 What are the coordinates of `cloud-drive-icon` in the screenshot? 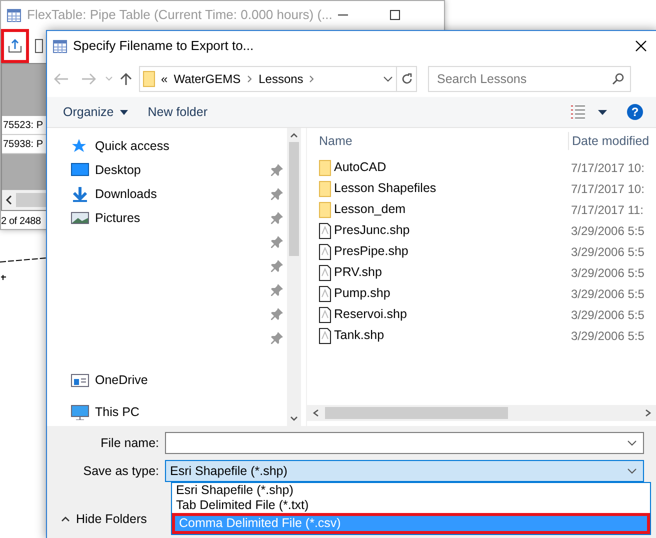 It's located at (80, 380).